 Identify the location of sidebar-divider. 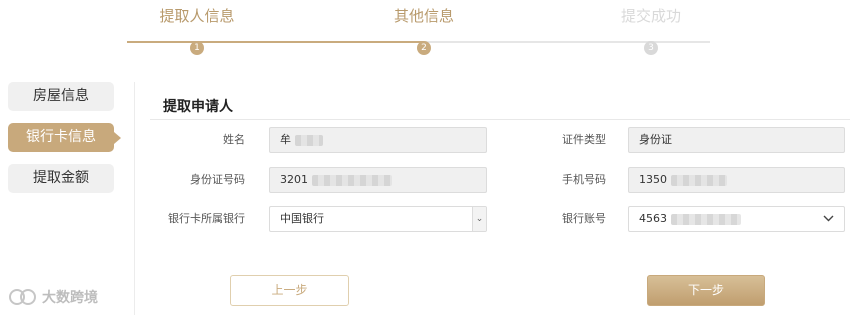
(134, 198).